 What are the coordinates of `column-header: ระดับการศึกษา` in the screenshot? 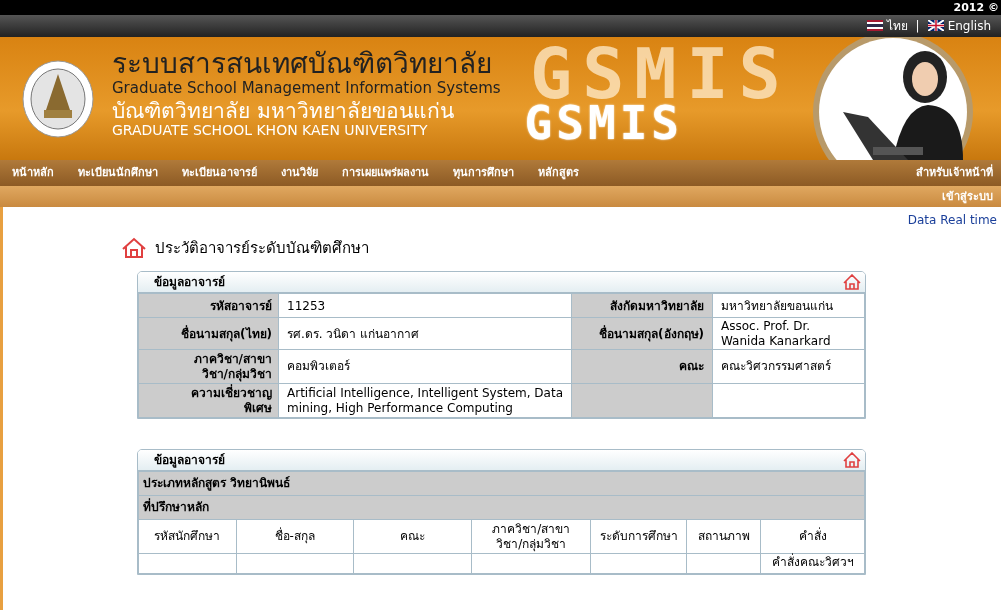 It's located at (638, 536).